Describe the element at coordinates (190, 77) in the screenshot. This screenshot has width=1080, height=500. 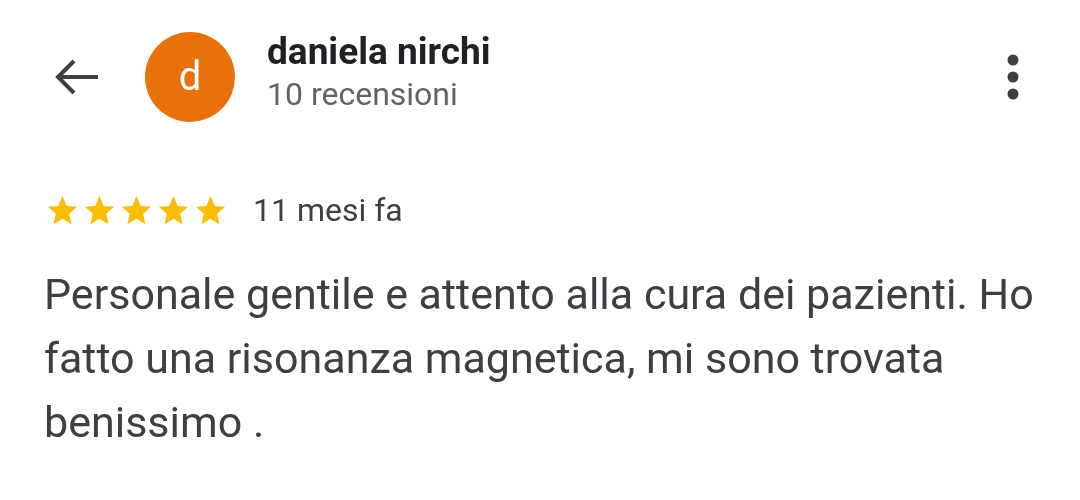
I see `avatar: d` at that location.